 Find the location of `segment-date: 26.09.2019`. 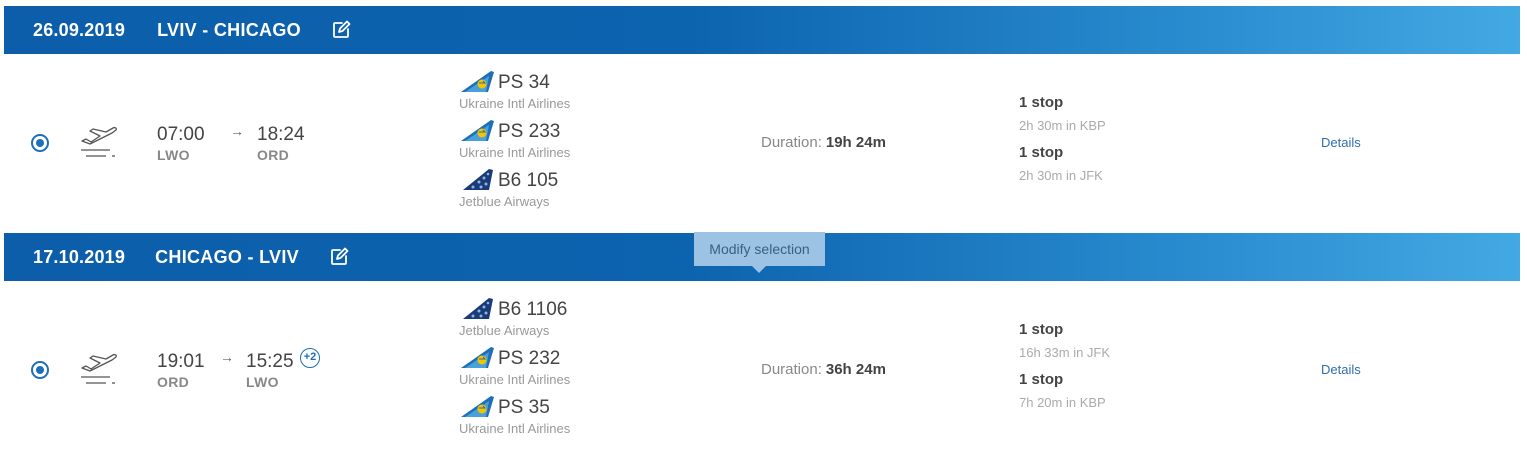

segment-date: 26.09.2019 is located at coordinates (79, 29).